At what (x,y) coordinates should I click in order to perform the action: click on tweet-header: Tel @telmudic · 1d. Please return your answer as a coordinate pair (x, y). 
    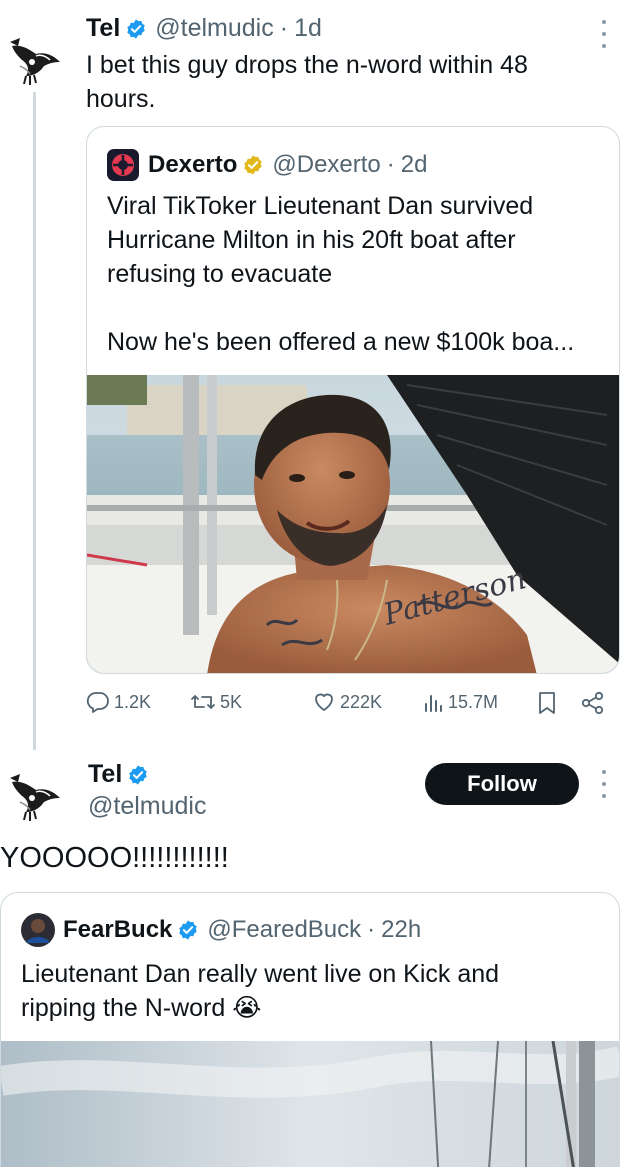
    Looking at the image, I should click on (204, 28).